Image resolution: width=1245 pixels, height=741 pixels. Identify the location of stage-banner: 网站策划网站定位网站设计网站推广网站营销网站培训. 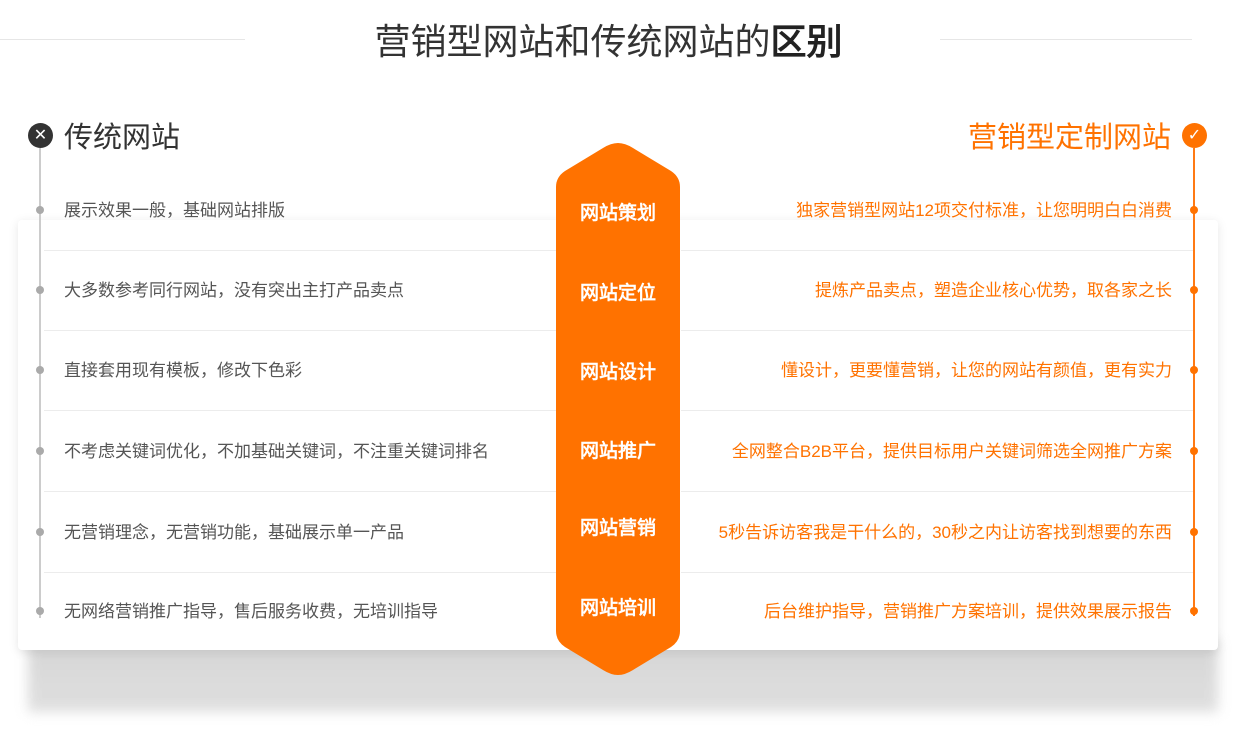
(618, 409).